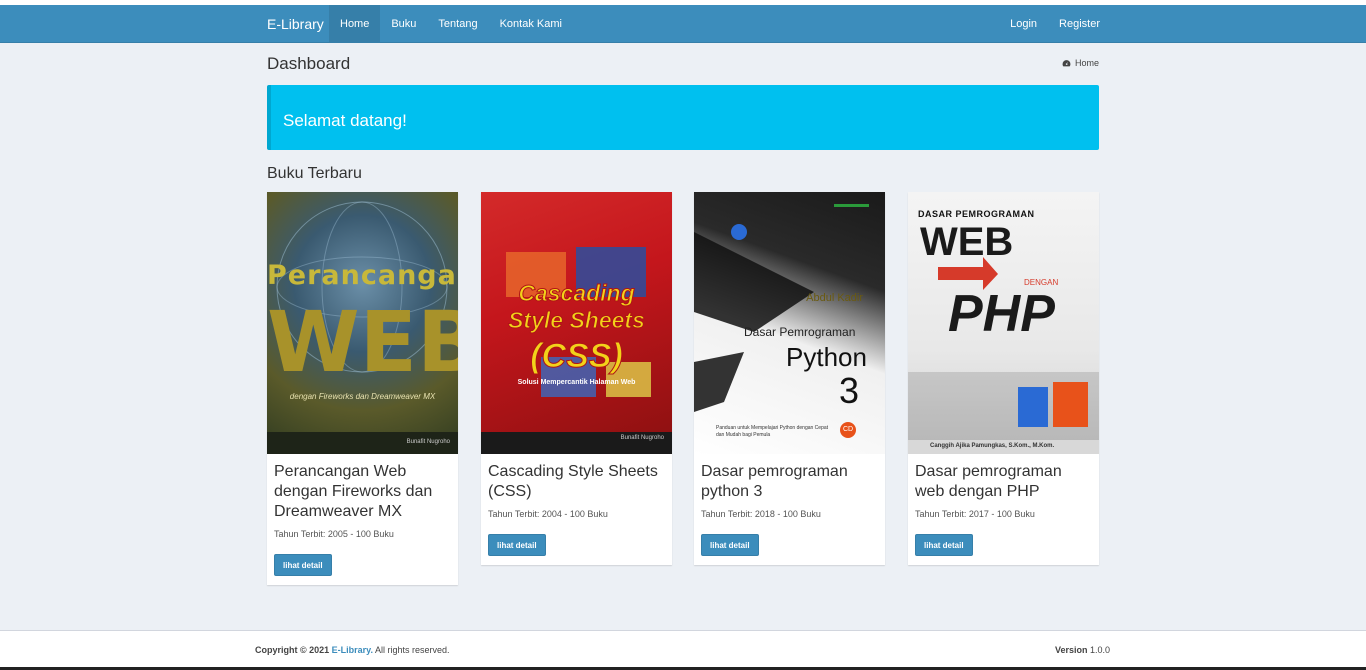 This screenshot has width=1366, height=670. Describe the element at coordinates (849, 390) in the screenshot. I see `cover-title-3: 3` at that location.